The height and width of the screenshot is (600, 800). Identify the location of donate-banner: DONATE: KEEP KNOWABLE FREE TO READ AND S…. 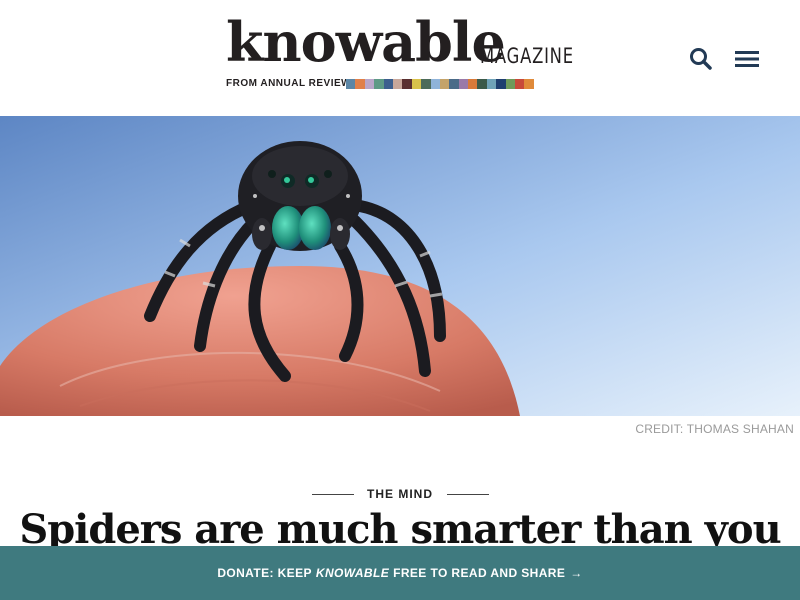
(400, 573).